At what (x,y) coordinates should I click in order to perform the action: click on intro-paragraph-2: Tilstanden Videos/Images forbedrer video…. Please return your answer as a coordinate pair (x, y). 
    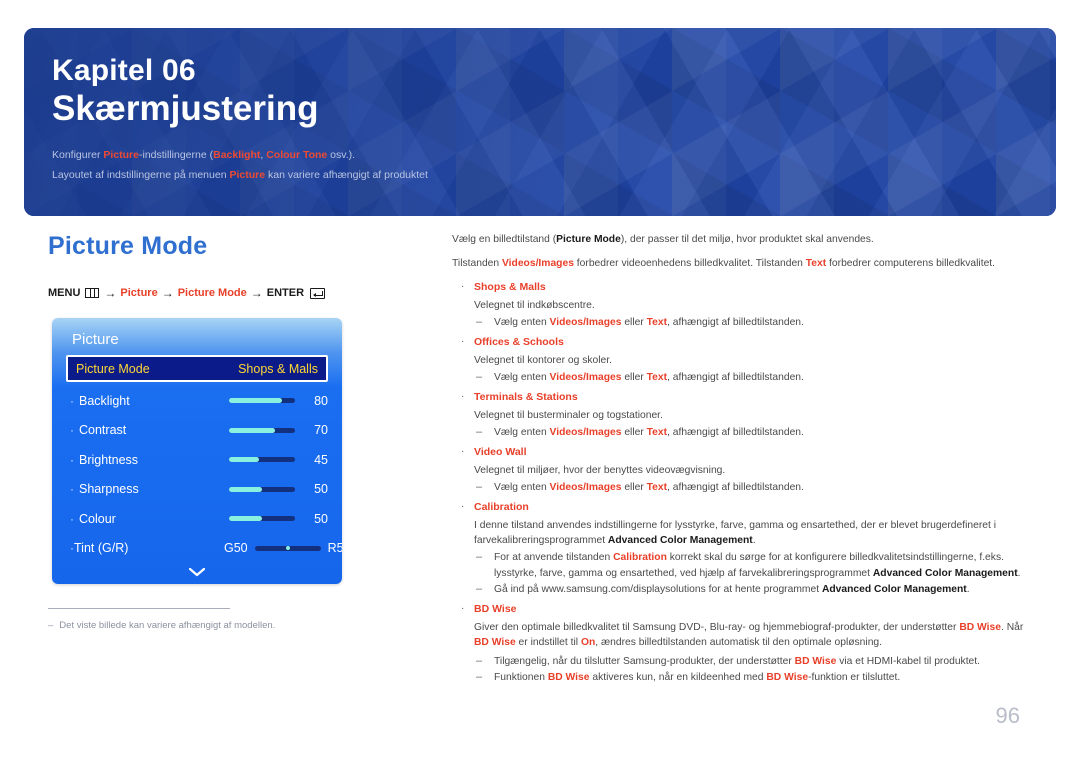
    Looking at the image, I should click on (740, 263).